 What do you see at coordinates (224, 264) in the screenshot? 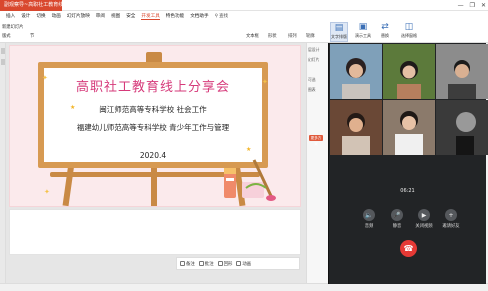
I see `shape-button-bottom: 回形` at bounding box center [224, 264].